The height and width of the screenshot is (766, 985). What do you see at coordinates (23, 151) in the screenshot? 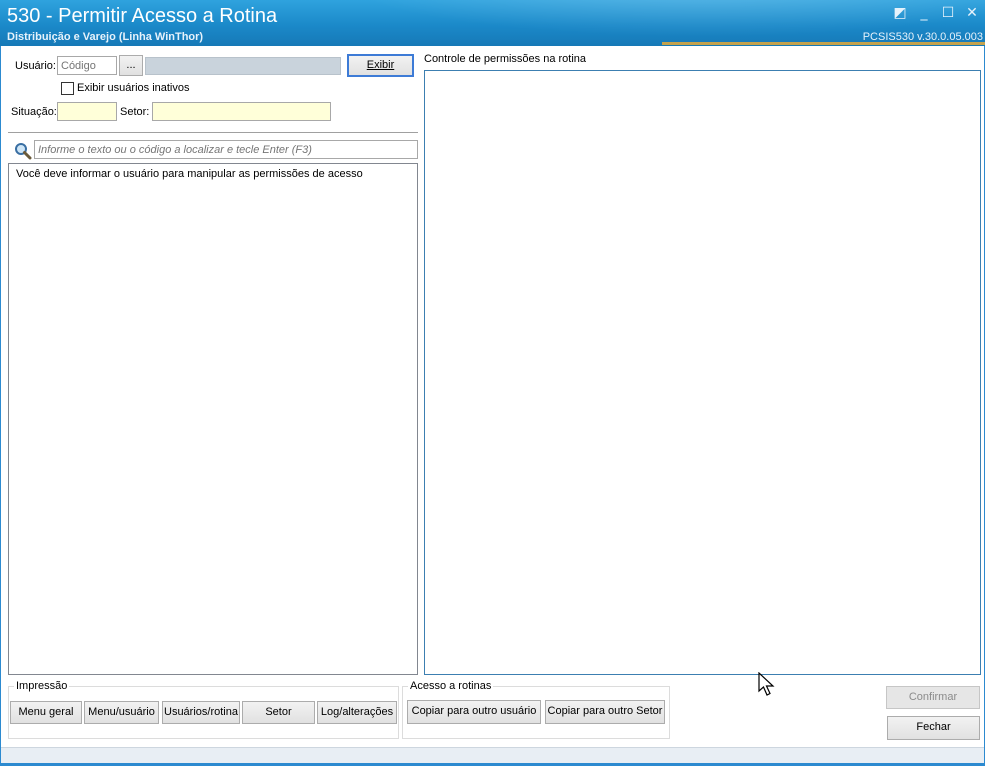
I see `search-icon` at bounding box center [23, 151].